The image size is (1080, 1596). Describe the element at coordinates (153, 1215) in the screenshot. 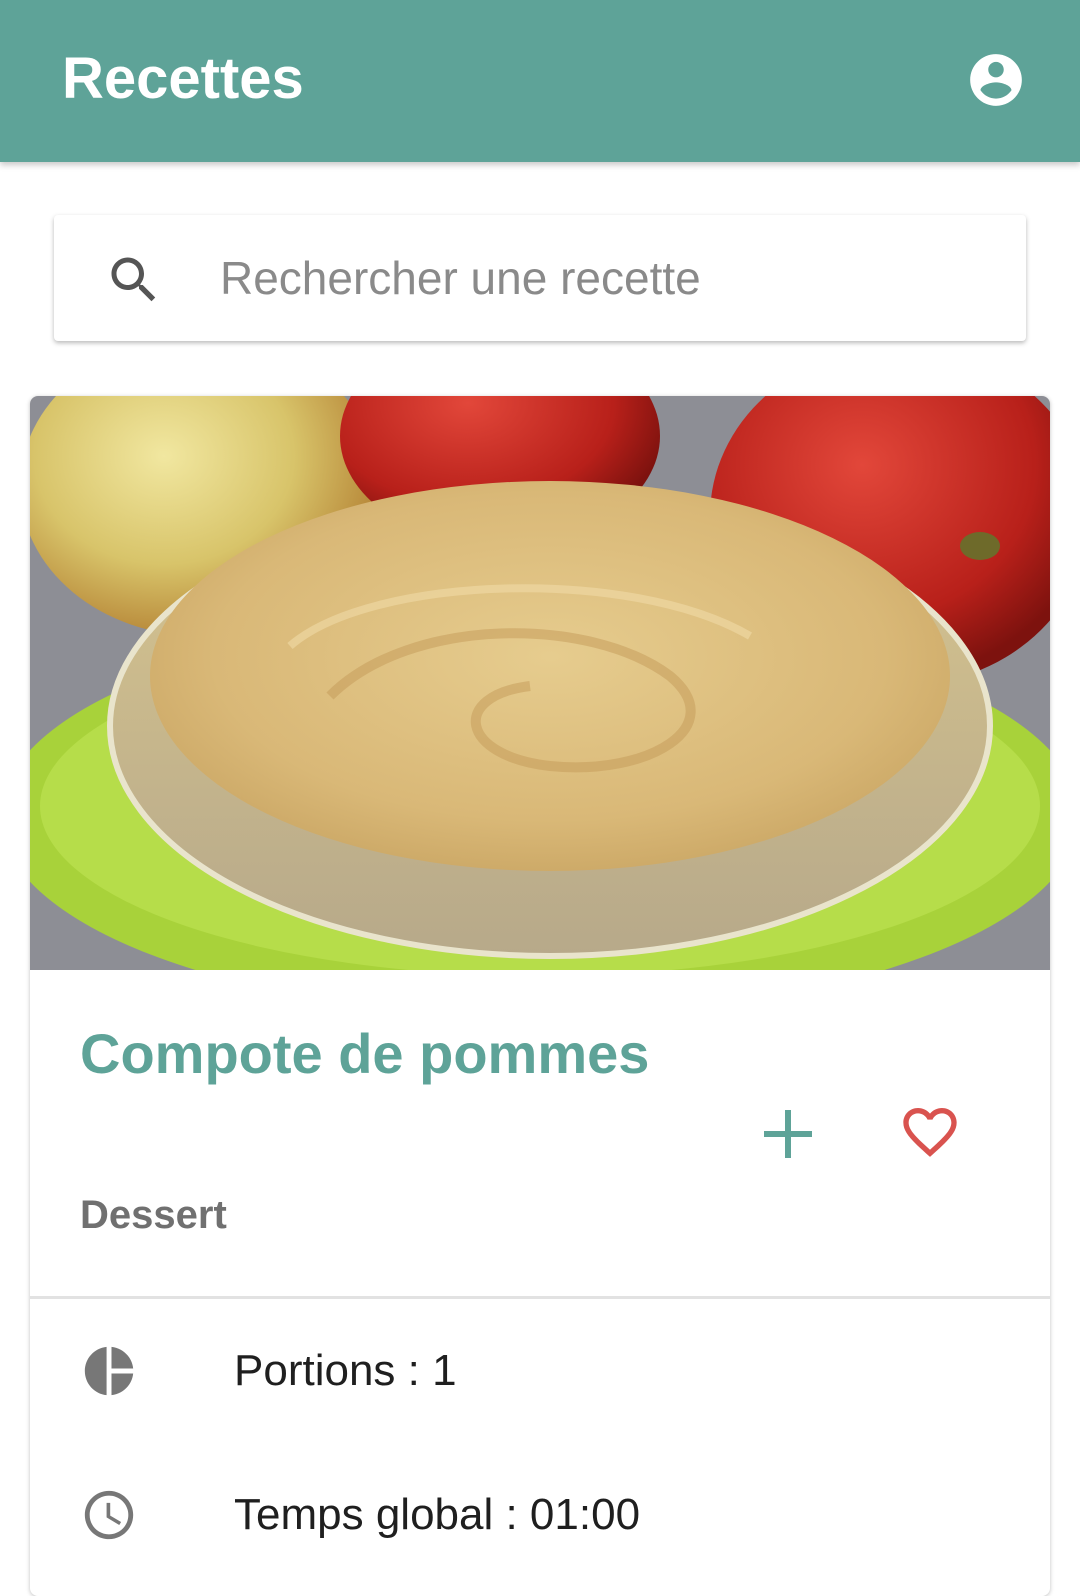

I see `recipe-category: Dessert` at that location.